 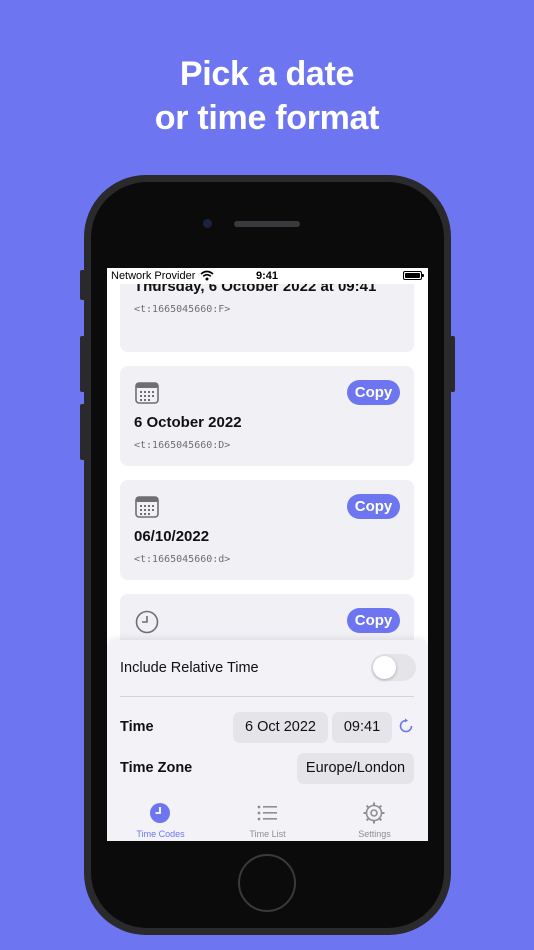 I want to click on toggle-knob, so click(x=384, y=667).